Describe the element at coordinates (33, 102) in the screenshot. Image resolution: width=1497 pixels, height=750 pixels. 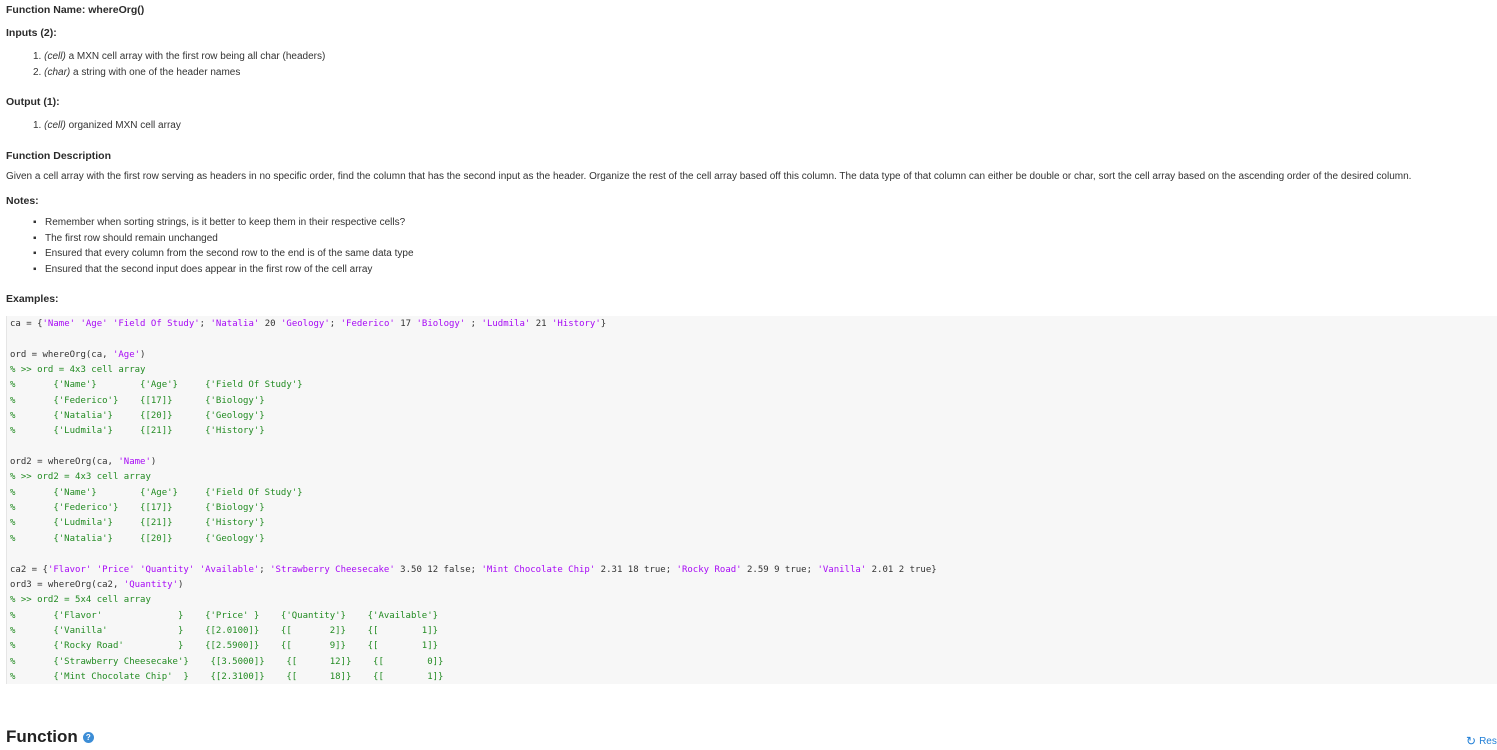
I see `output-heading: Output (1):` at that location.